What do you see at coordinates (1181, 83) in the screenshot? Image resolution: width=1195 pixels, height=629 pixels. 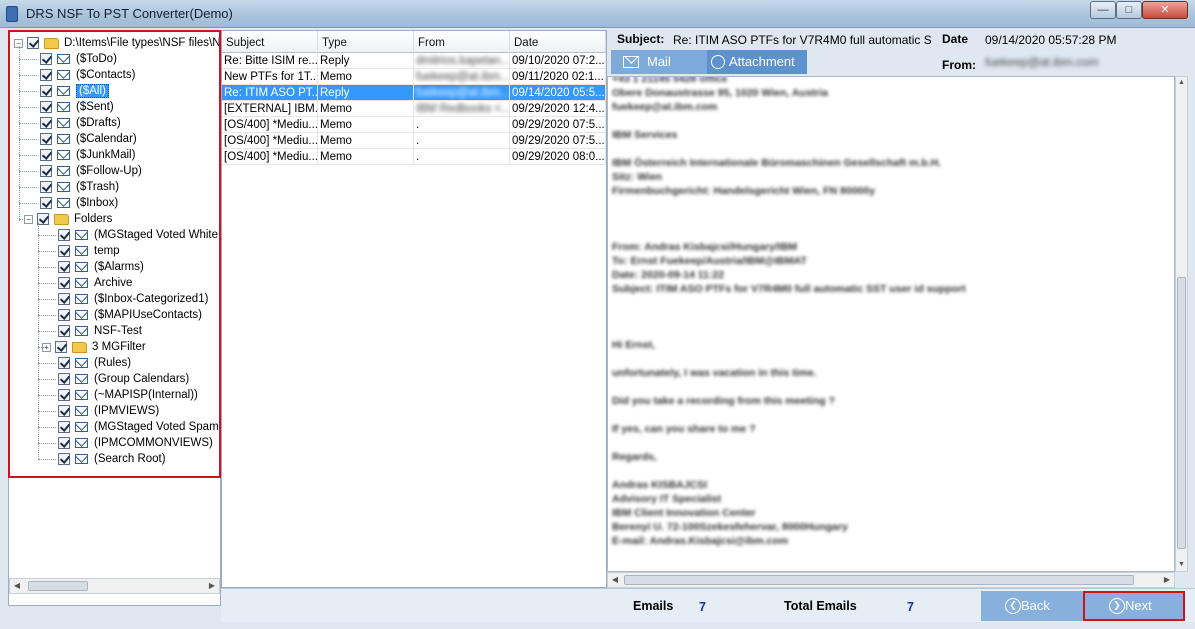 I see `scroll-up-icon: ▲` at bounding box center [1181, 83].